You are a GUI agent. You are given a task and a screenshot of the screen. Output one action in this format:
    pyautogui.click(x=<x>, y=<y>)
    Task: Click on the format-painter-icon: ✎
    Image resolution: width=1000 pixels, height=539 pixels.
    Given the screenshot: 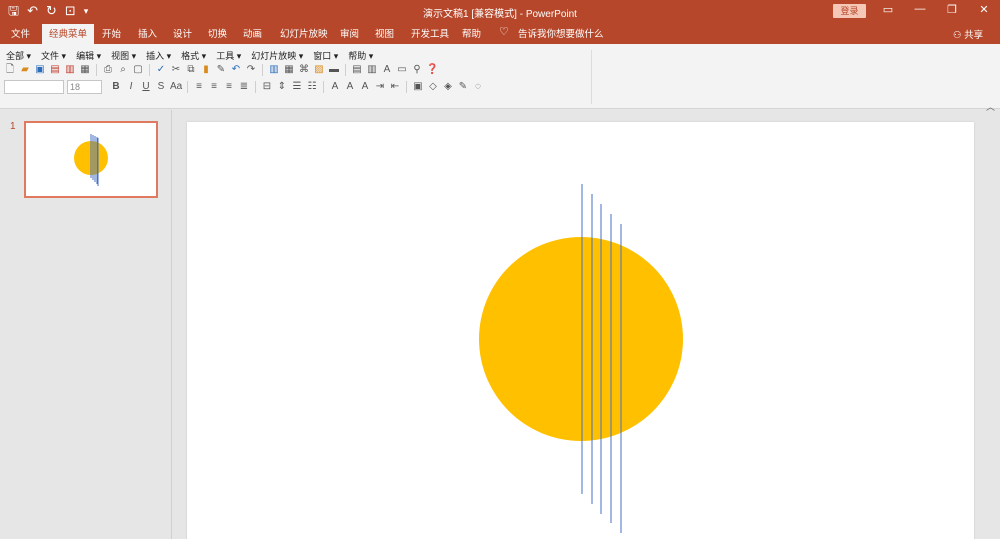 What is the action you would take?
    pyautogui.click(x=221, y=70)
    